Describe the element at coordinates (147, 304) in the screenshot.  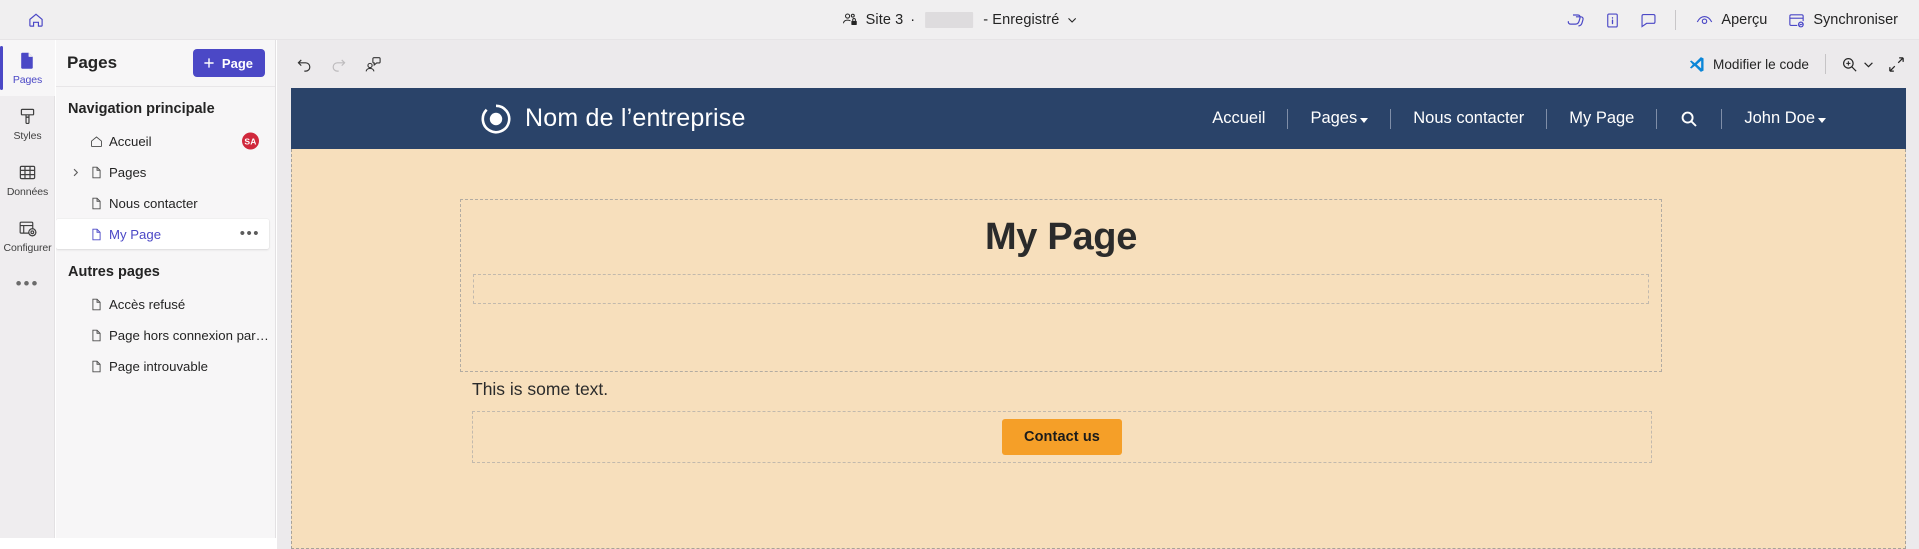
I see `page-item-label: Accès refusé` at that location.